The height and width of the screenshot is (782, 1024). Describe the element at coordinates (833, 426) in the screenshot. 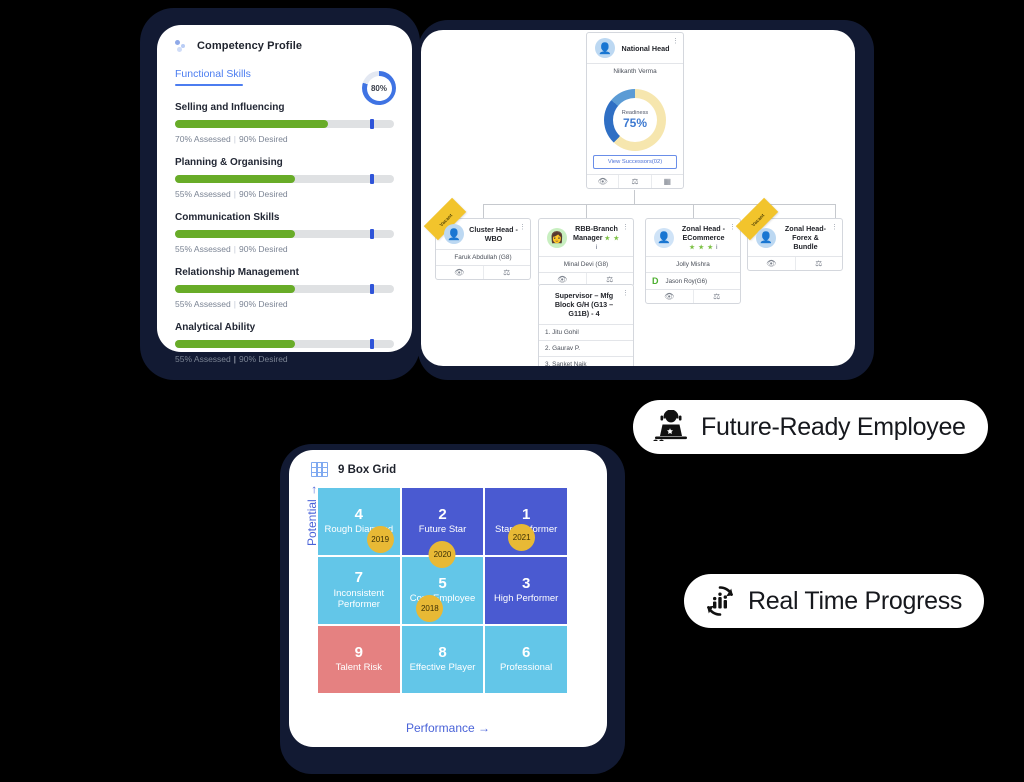

I see `badge-label: Future-Ready Employee` at that location.